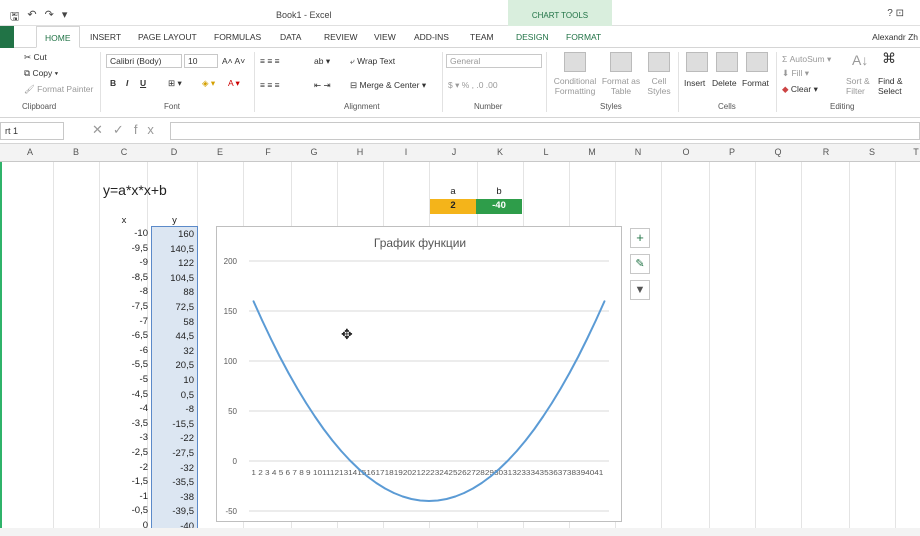  What do you see at coordinates (32, 131) in the screenshot?
I see `name-box: rt 1` at bounding box center [32, 131].